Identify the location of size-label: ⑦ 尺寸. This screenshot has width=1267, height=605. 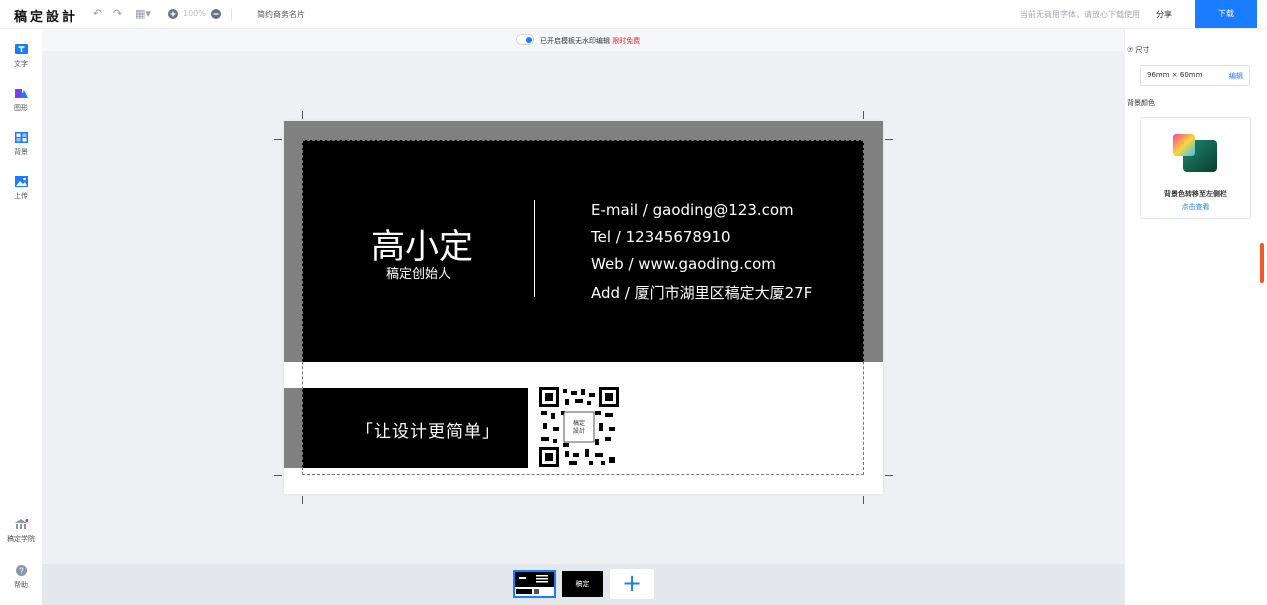
(1138, 50).